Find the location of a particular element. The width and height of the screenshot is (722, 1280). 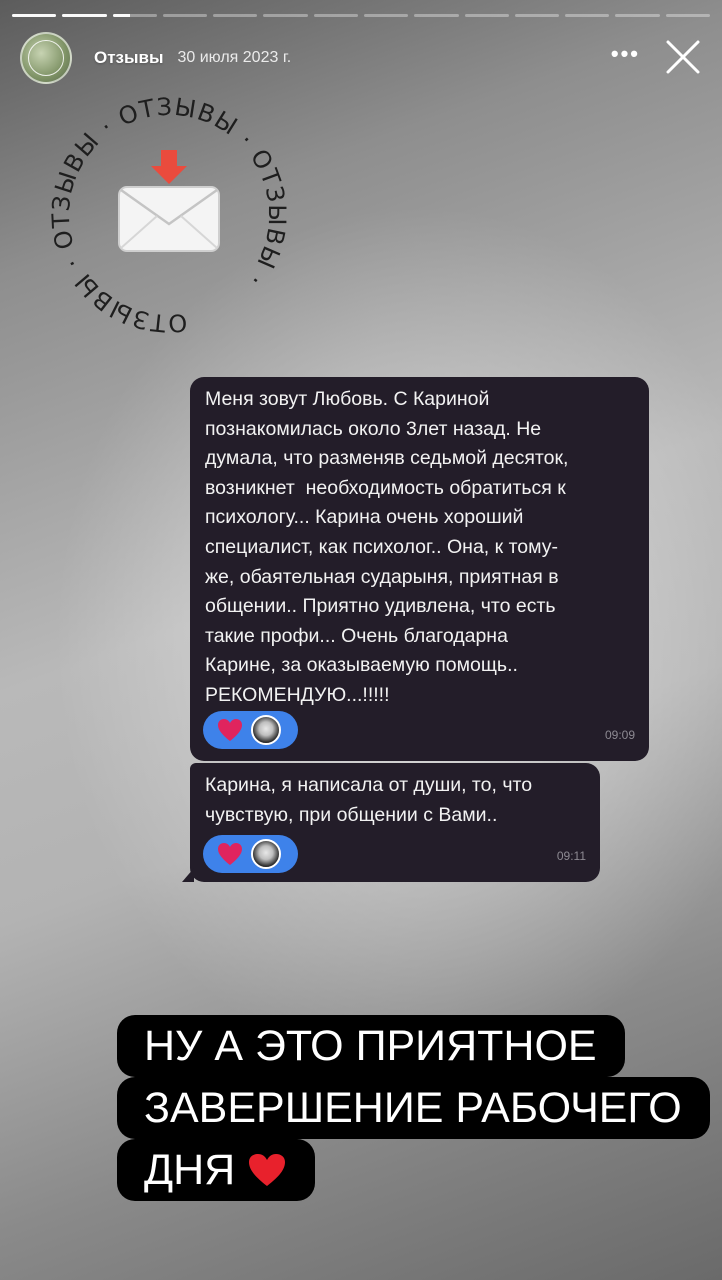

message-time: 09:09 is located at coordinates (619, 735).